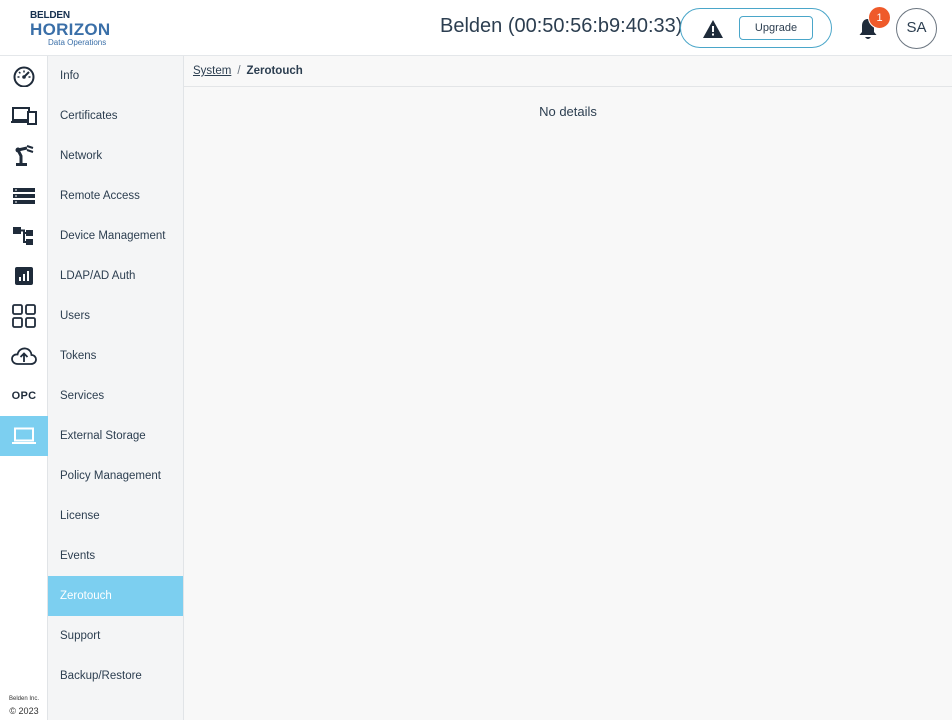 This screenshot has width=952, height=720. What do you see at coordinates (70, 29) in the screenshot?
I see `logo-line2: HORIZON` at bounding box center [70, 29].